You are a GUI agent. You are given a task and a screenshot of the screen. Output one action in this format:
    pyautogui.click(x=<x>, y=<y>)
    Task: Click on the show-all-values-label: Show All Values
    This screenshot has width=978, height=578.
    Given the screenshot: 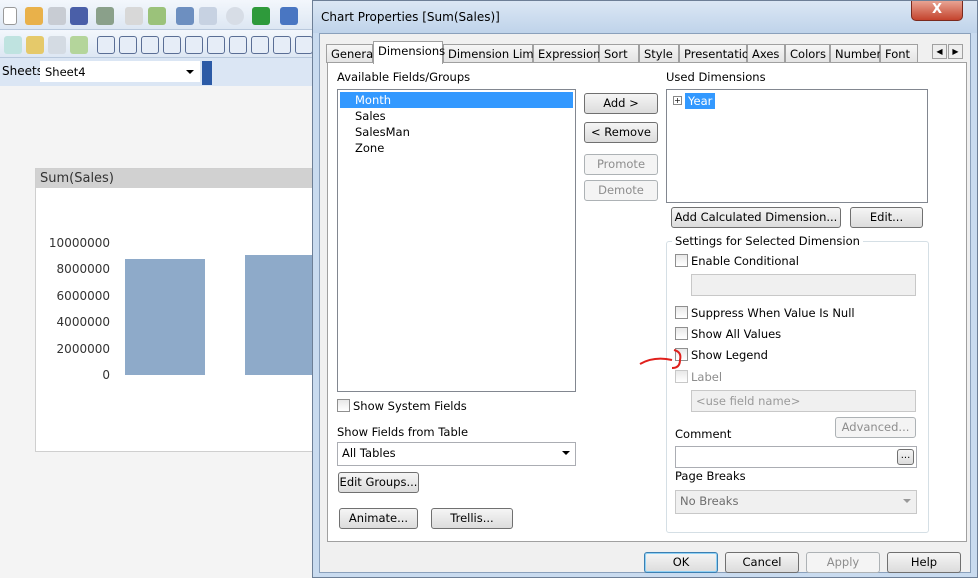 What is the action you would take?
    pyautogui.click(x=736, y=334)
    